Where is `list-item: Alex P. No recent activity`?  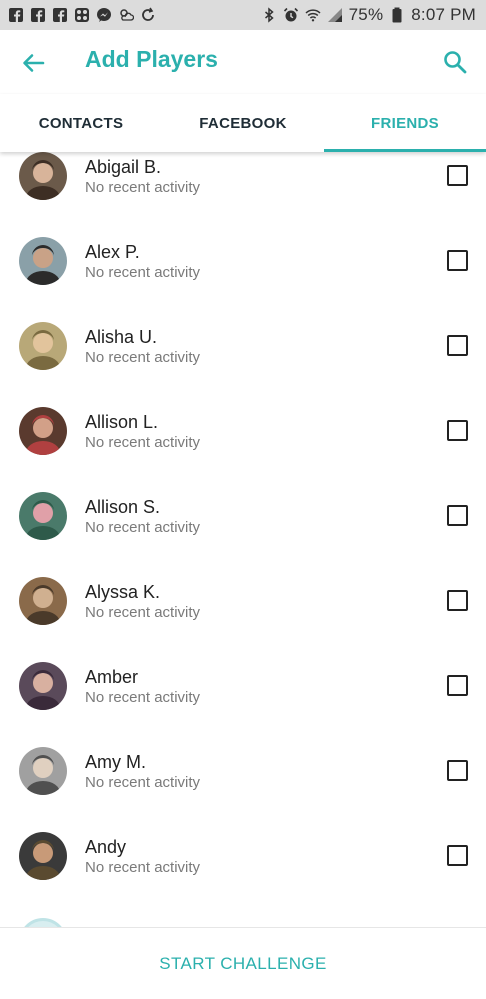 list-item: Alex P. No recent activity is located at coordinates (243, 279).